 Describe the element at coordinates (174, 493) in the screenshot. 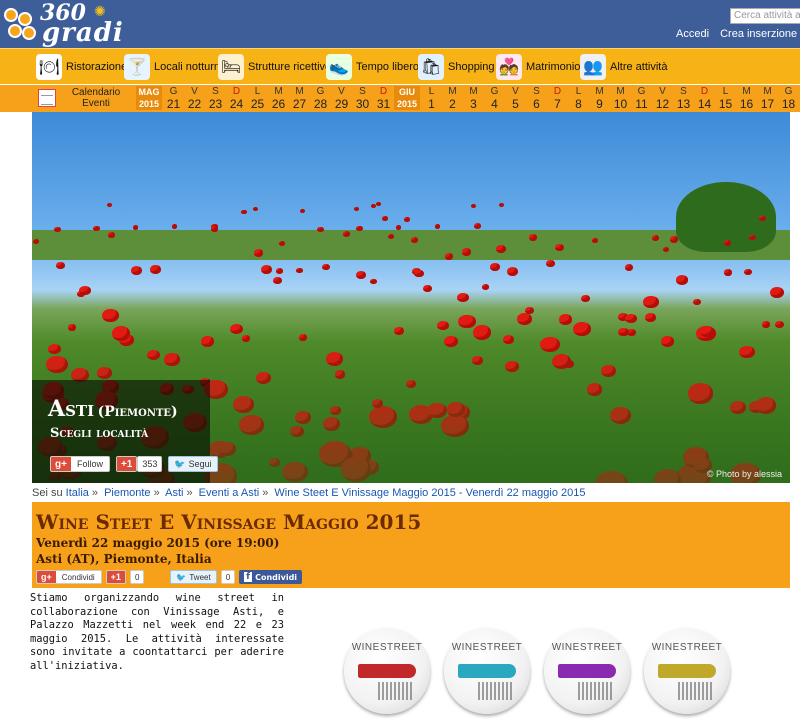

I see `breadcrumb-asti: Asti` at that location.